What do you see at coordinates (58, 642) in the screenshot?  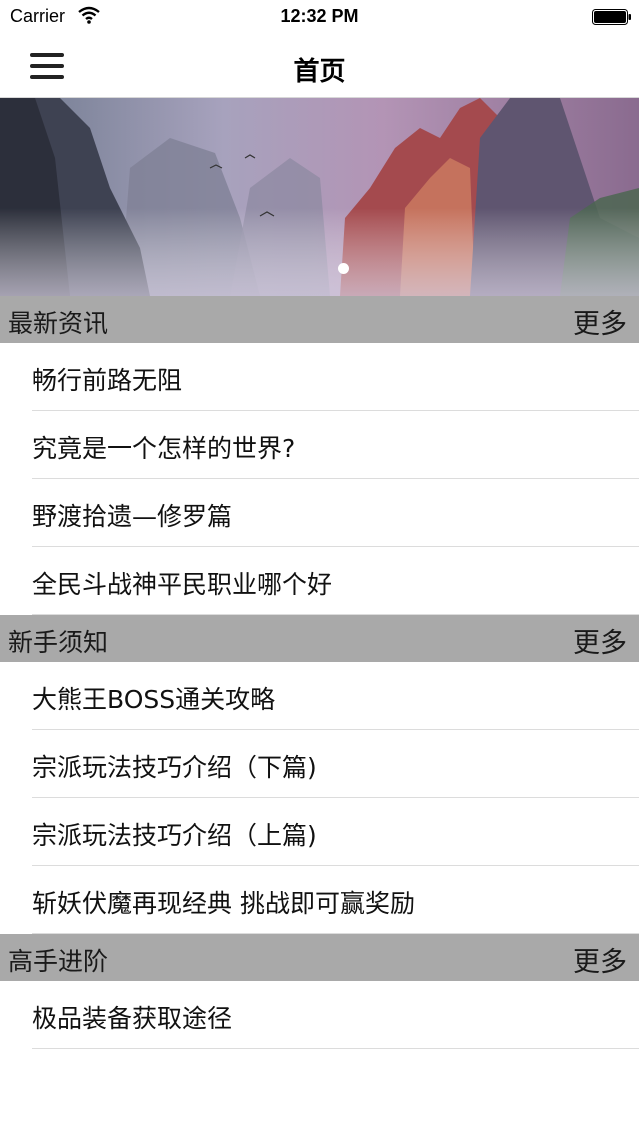 I see `section-title: 新手须知` at bounding box center [58, 642].